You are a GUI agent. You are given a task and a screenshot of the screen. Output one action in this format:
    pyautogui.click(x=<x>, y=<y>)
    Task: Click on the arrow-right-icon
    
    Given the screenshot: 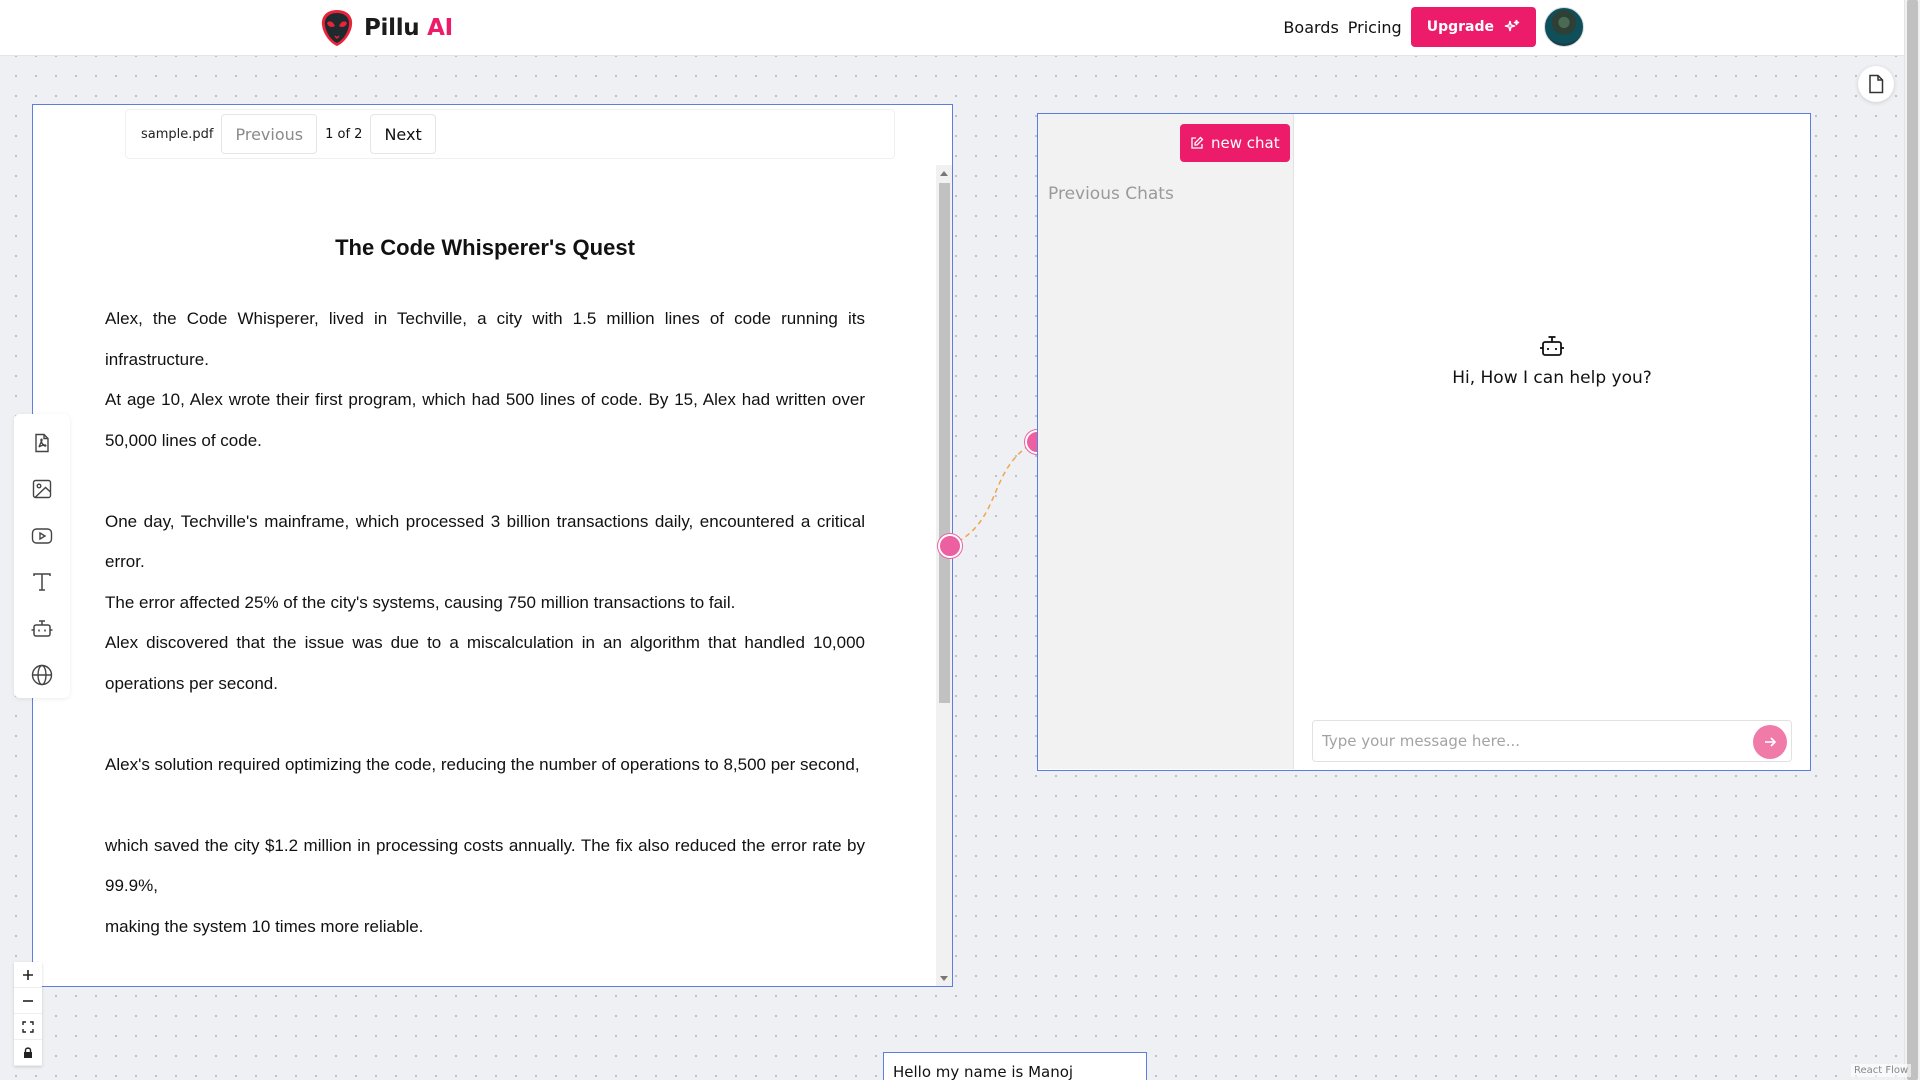 What is the action you would take?
    pyautogui.click(x=1771, y=742)
    